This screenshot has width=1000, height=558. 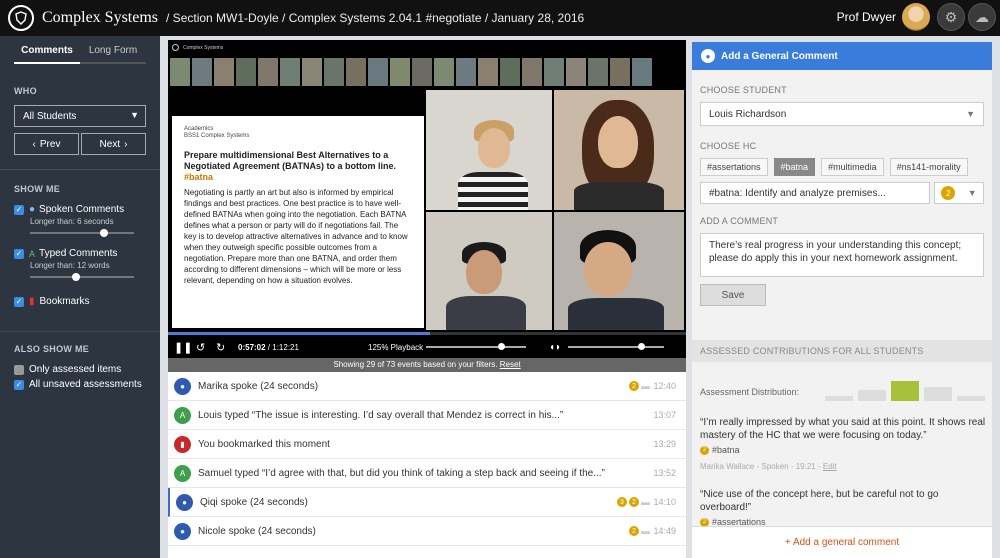 What do you see at coordinates (80, 369) in the screenshot?
I see `assessed-only-checkbox: Only assessed items` at bounding box center [80, 369].